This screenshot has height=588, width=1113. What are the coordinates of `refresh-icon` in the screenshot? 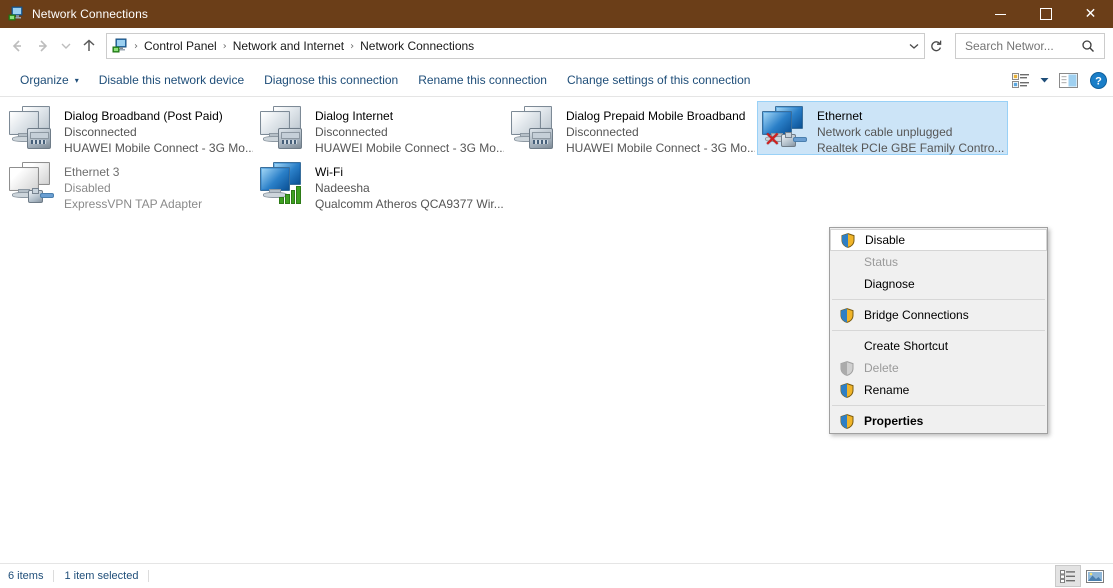 It's located at (936, 46).